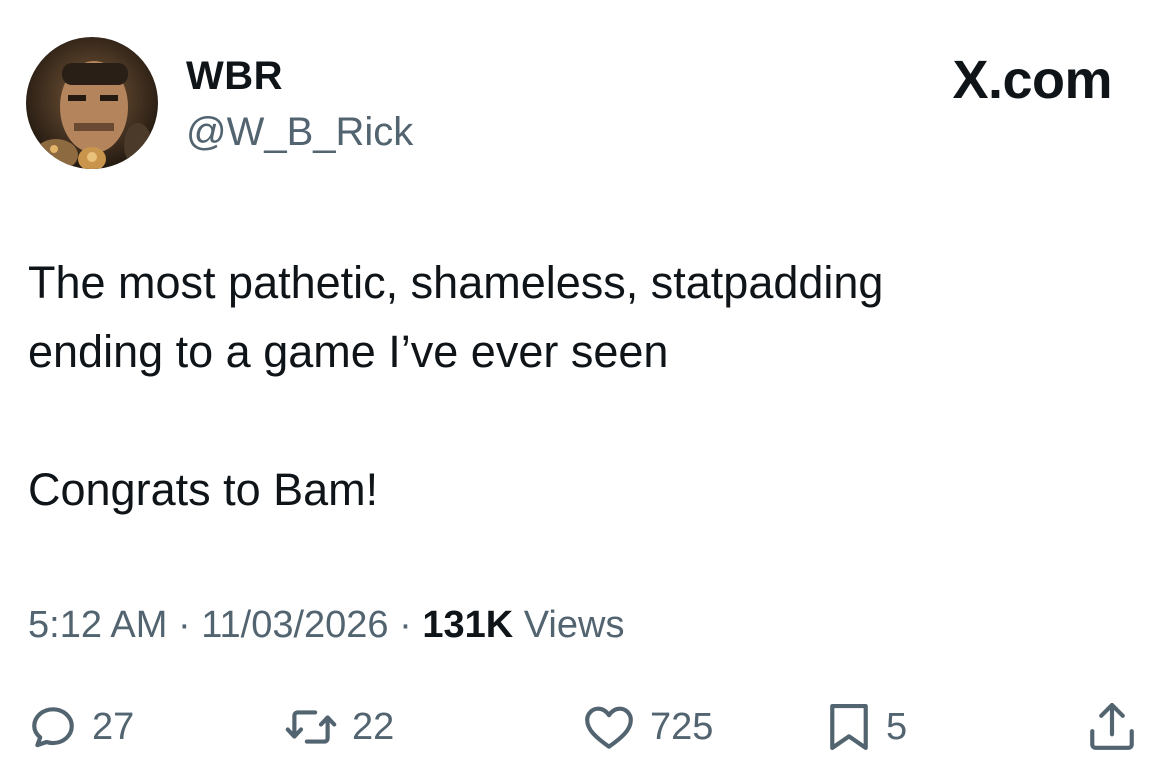 This screenshot has height=783, width=1170. Describe the element at coordinates (339, 727) in the screenshot. I see `repost-button: 22` at that location.